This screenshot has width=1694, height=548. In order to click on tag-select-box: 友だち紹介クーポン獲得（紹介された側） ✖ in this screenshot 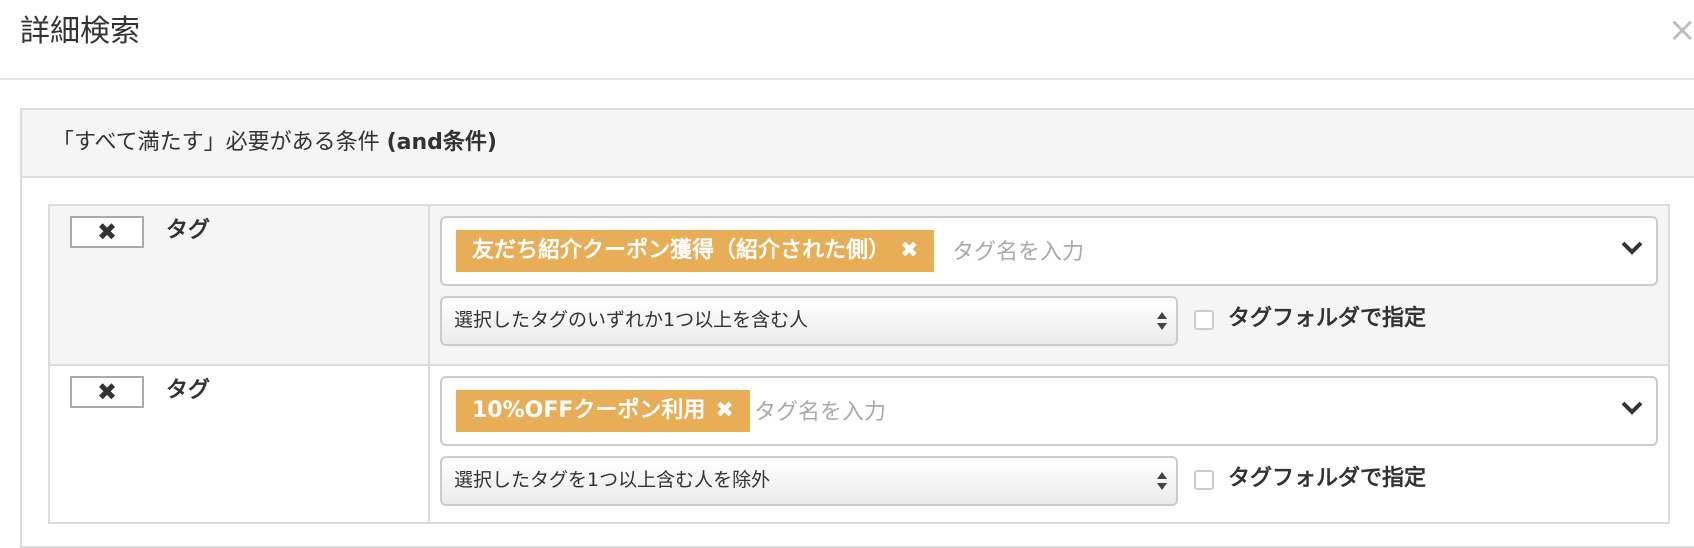, I will do `click(1049, 251)`.